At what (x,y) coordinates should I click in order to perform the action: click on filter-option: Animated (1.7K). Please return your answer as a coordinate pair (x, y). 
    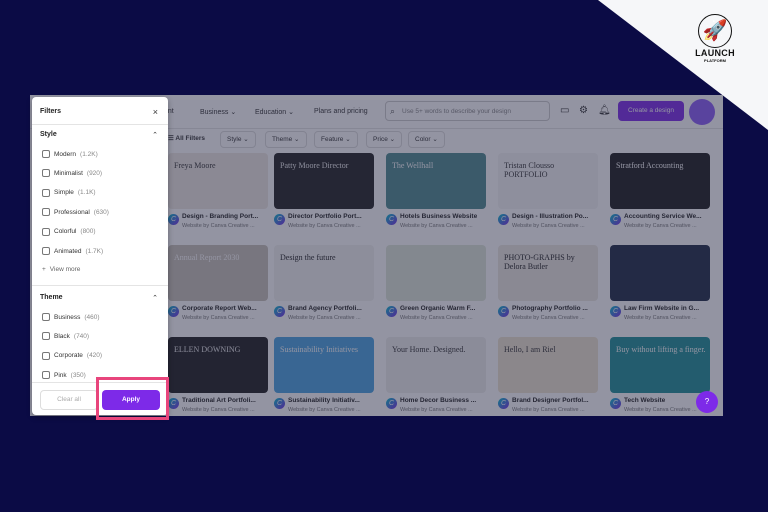
    Looking at the image, I should click on (72, 251).